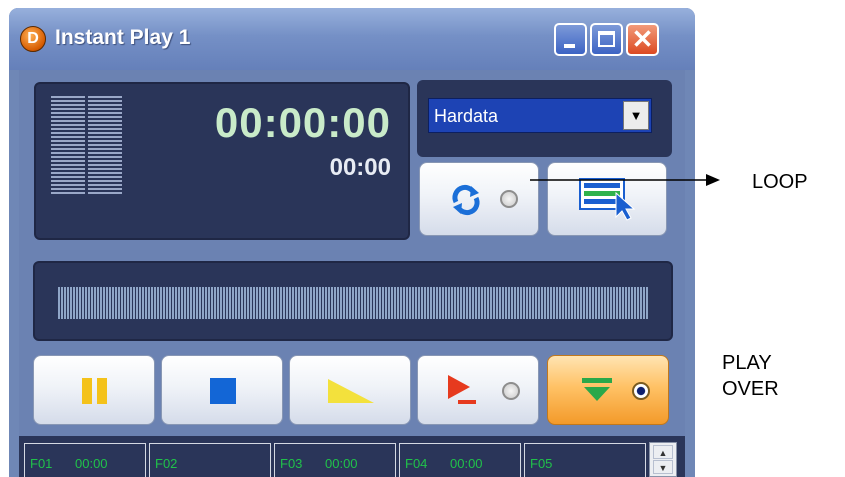  I want to click on play-over-radio, so click(511, 391).